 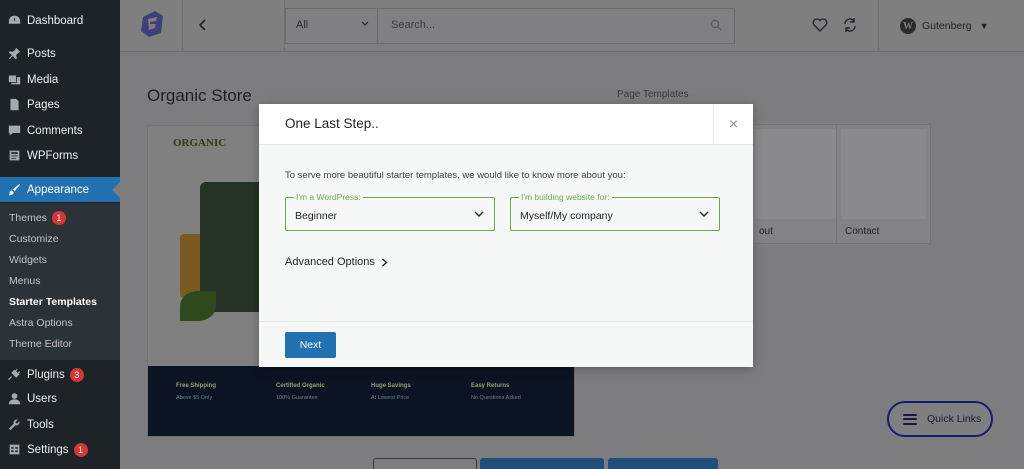 I want to click on advanced-options-toggle: Advanced Options, so click(x=336, y=262).